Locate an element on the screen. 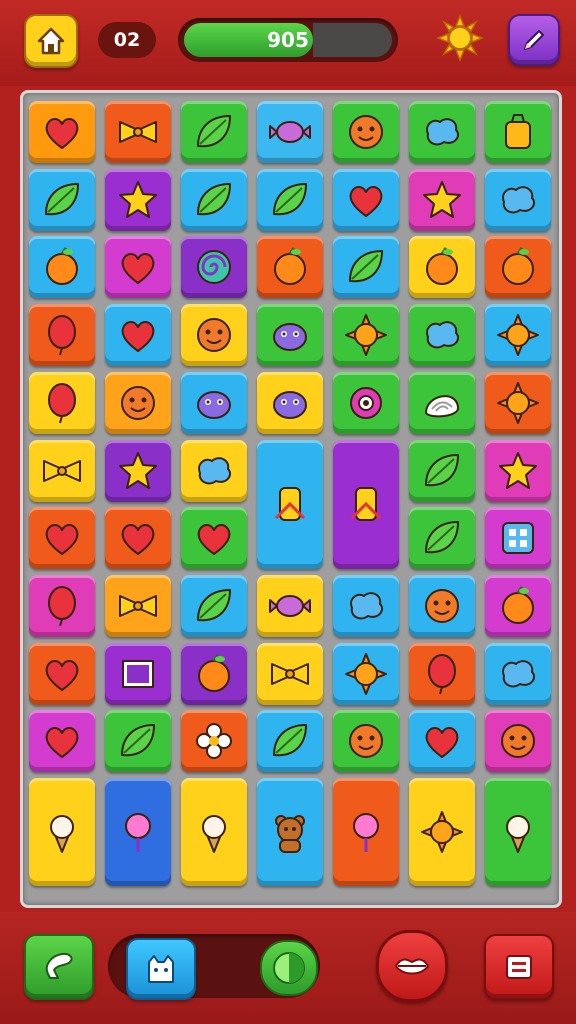 The image size is (576, 1024). bow-icon is located at coordinates (138, 132).